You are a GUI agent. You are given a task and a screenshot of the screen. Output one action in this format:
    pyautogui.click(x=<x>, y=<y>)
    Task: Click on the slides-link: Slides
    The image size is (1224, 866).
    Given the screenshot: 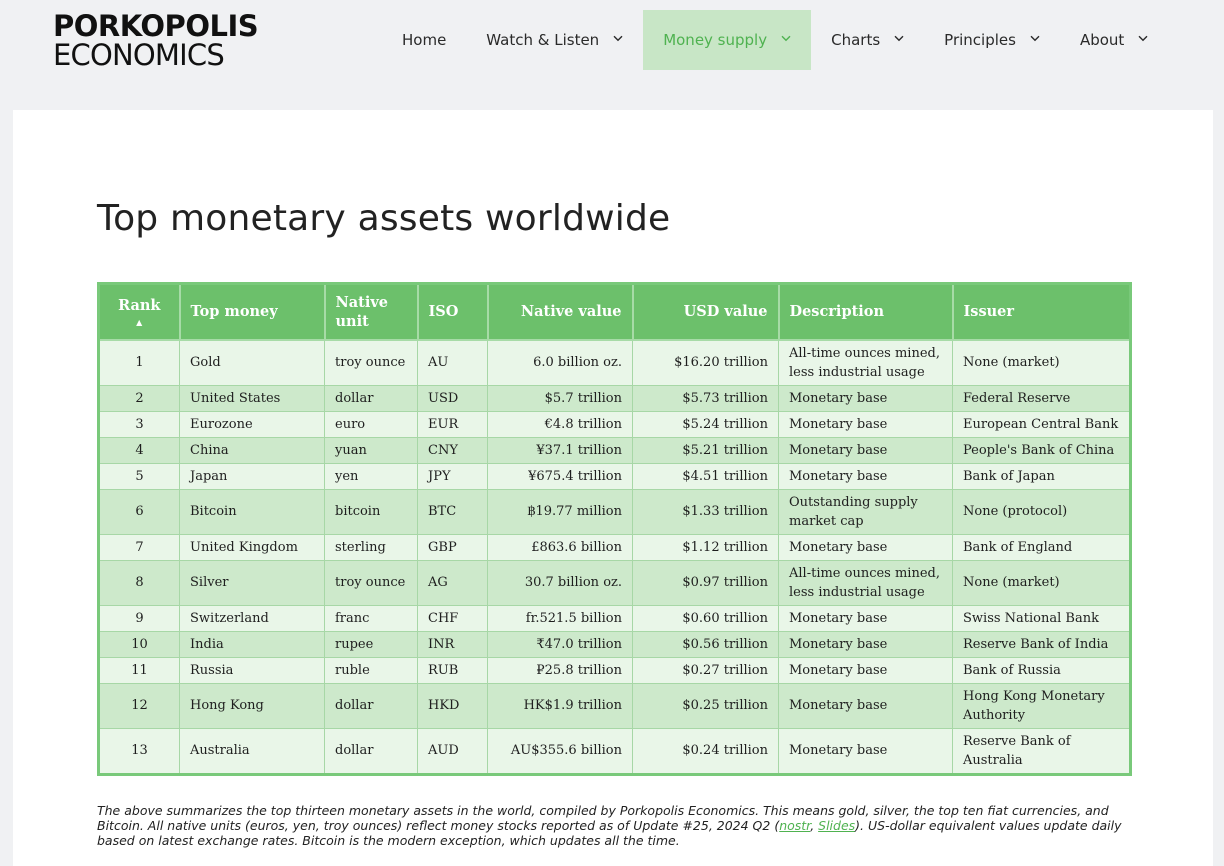 What is the action you would take?
    pyautogui.click(x=836, y=825)
    